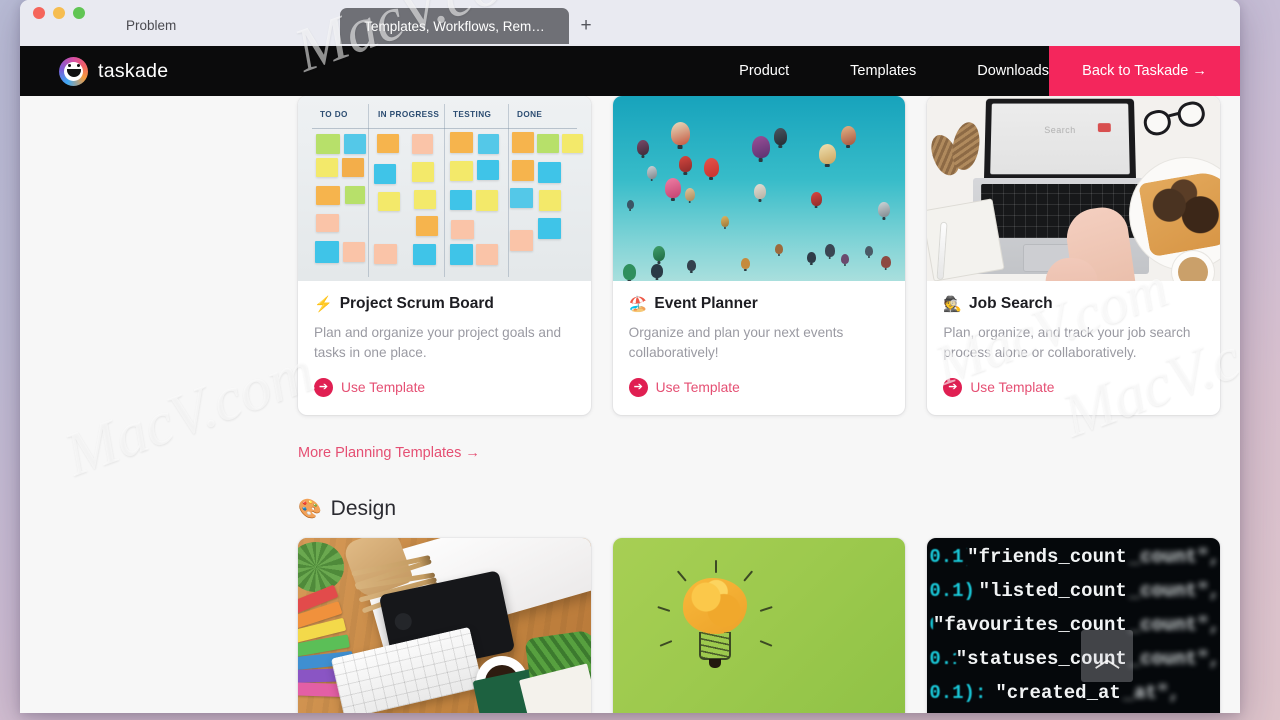  I want to click on back-to-taskade-button: Back to Taskade →, so click(1144, 71).